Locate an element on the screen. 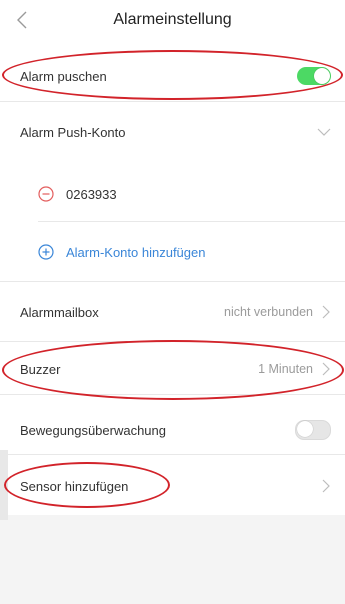 This screenshot has height=604, width=345. push-account-label: Alarm Push-Konto is located at coordinates (73, 132).